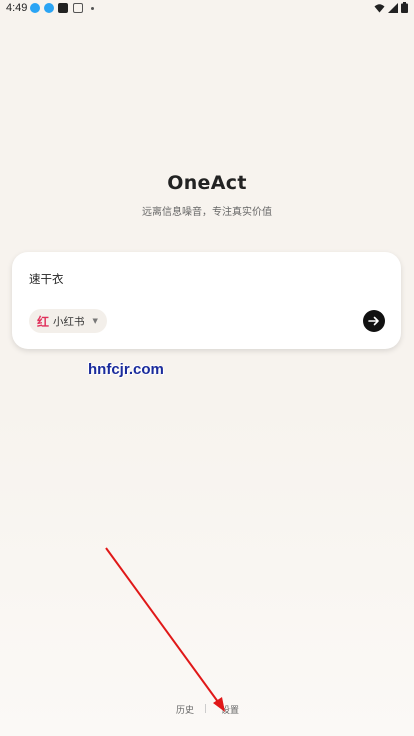  Describe the element at coordinates (17, 8) in the screenshot. I see `status-time: 4:49` at that location.